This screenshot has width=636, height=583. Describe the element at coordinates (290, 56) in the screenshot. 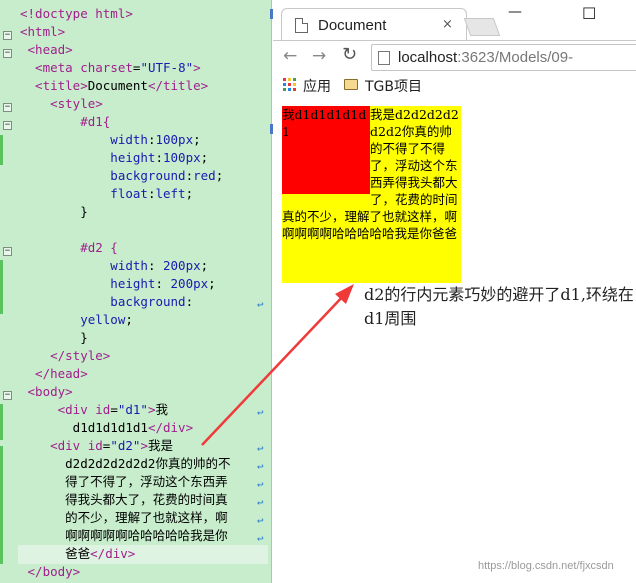

I see `back-arrow-icon: ←` at that location.